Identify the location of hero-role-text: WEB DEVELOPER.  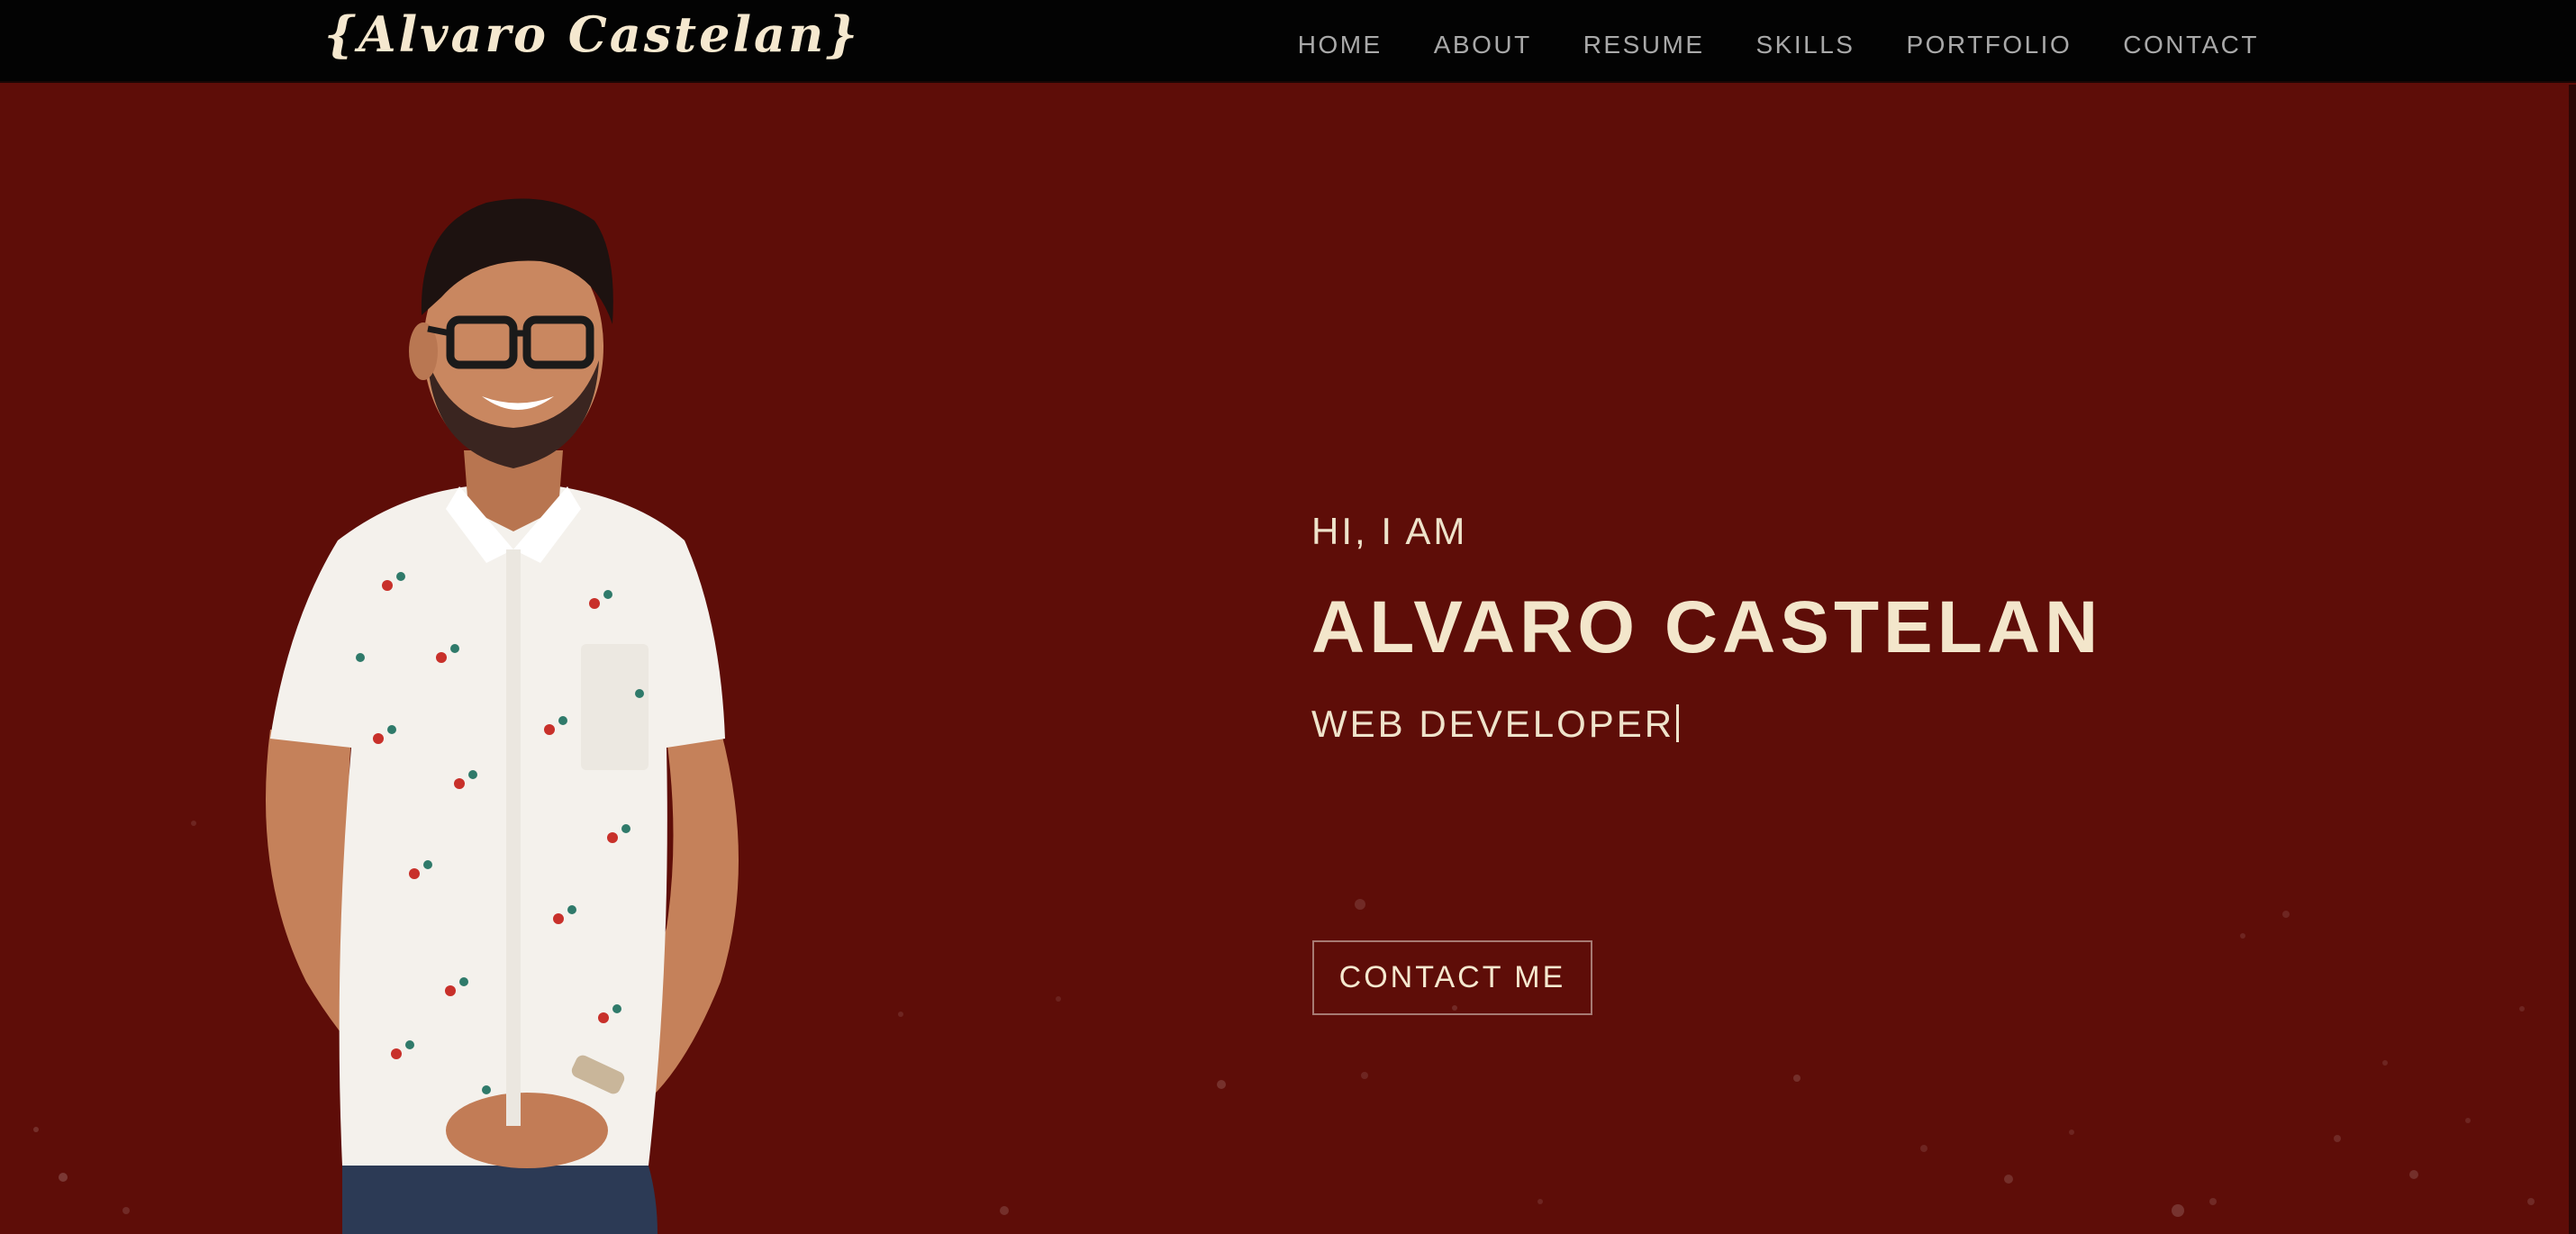
(1493, 724).